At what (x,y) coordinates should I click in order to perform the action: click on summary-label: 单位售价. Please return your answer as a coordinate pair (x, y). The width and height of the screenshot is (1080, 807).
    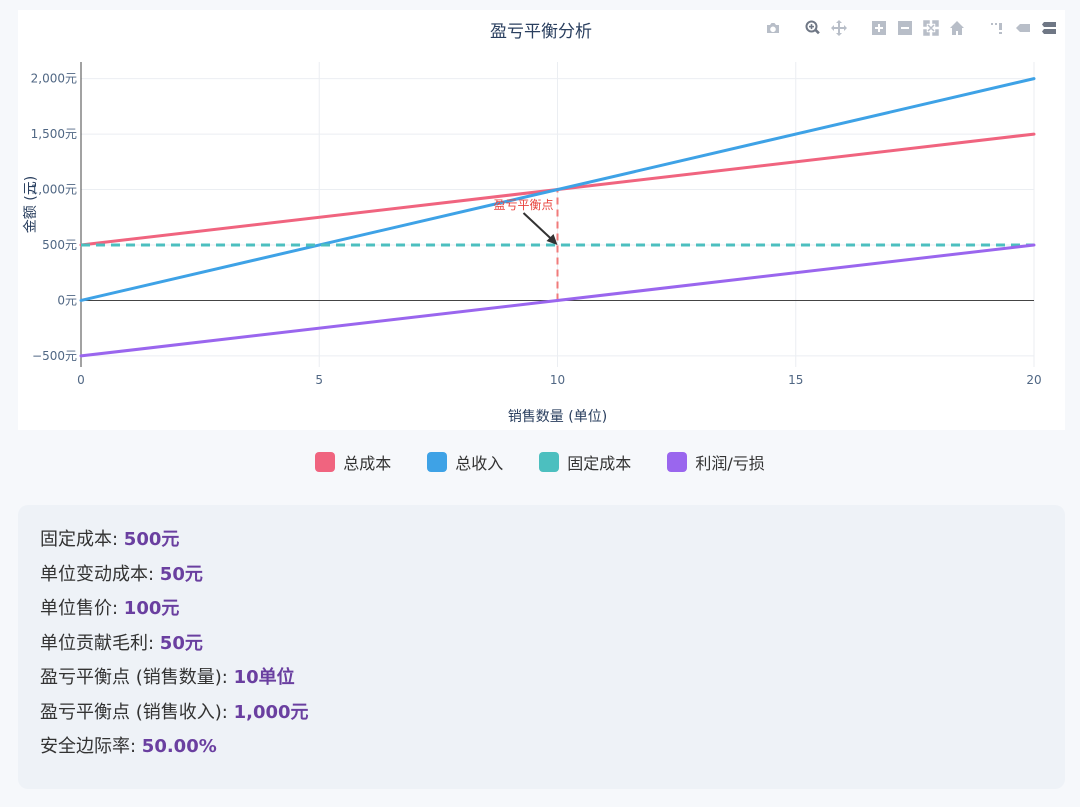
    Looking at the image, I should click on (76, 608).